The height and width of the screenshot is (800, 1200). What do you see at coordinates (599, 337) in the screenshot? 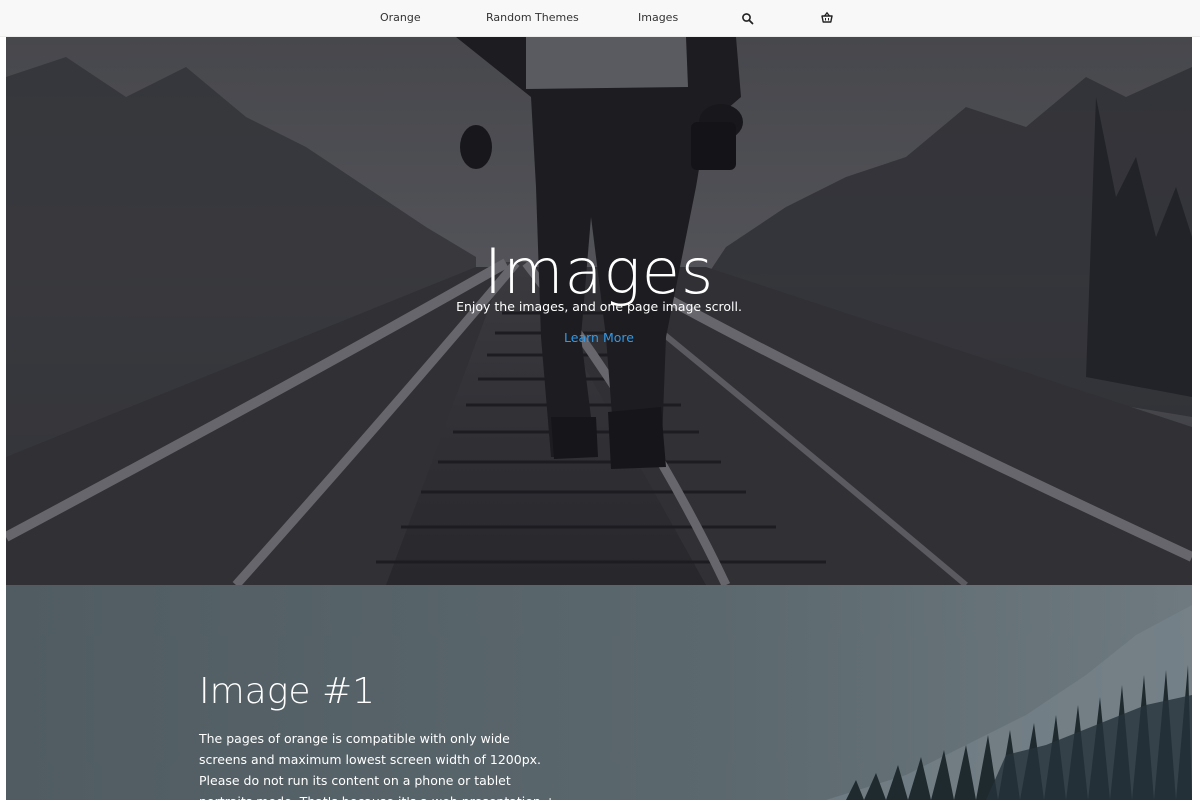
I see `learn-more-link: Learn More` at bounding box center [599, 337].